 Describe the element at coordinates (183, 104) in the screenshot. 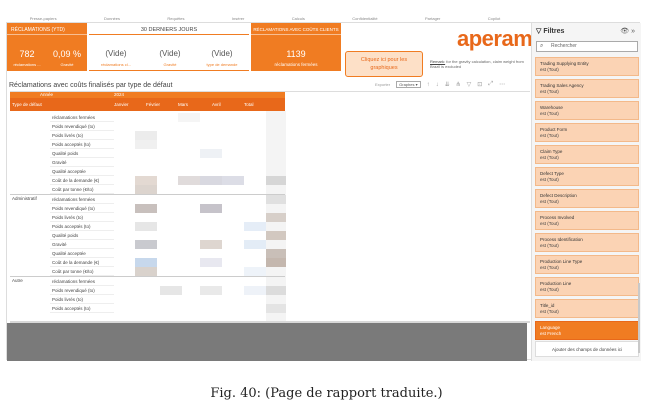

I see `col-header-march: Mars` at that location.